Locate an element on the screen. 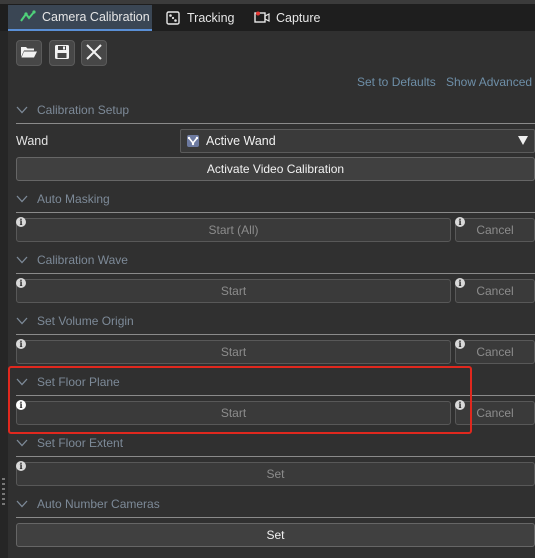 This screenshot has width=535, height=558. section-title: Set Volume Origin is located at coordinates (85, 321).